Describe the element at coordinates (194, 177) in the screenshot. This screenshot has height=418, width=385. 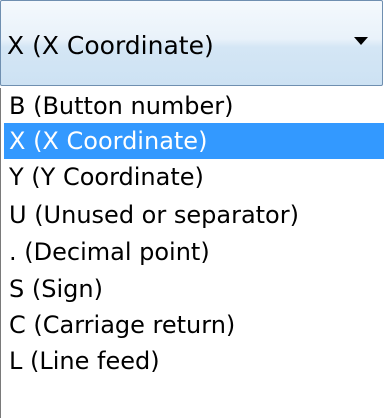
I see `option-y-coordinate: Y (Y Coordinate)` at that location.